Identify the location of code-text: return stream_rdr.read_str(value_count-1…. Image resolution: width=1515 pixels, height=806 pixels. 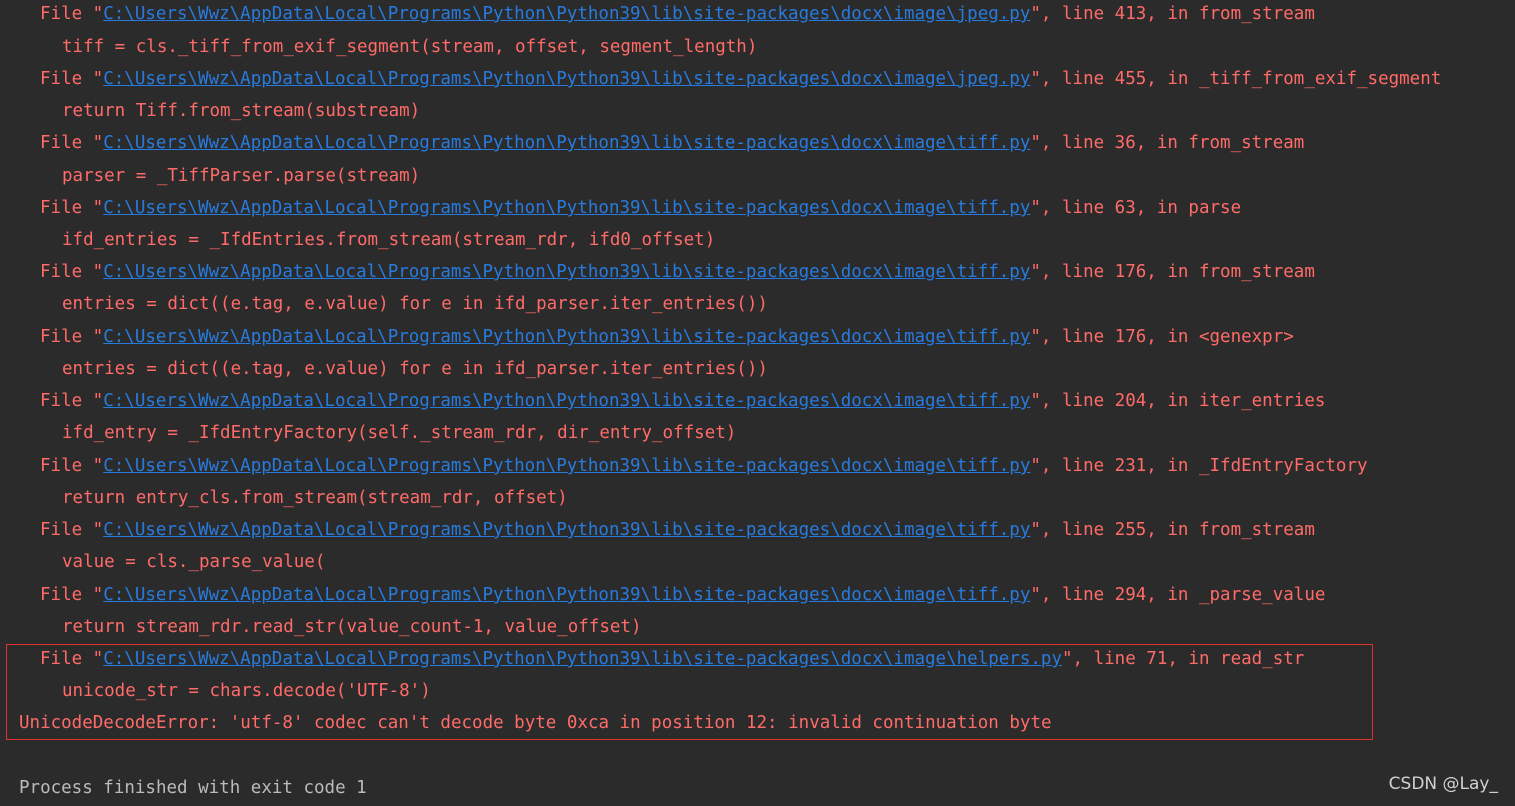
(352, 627).